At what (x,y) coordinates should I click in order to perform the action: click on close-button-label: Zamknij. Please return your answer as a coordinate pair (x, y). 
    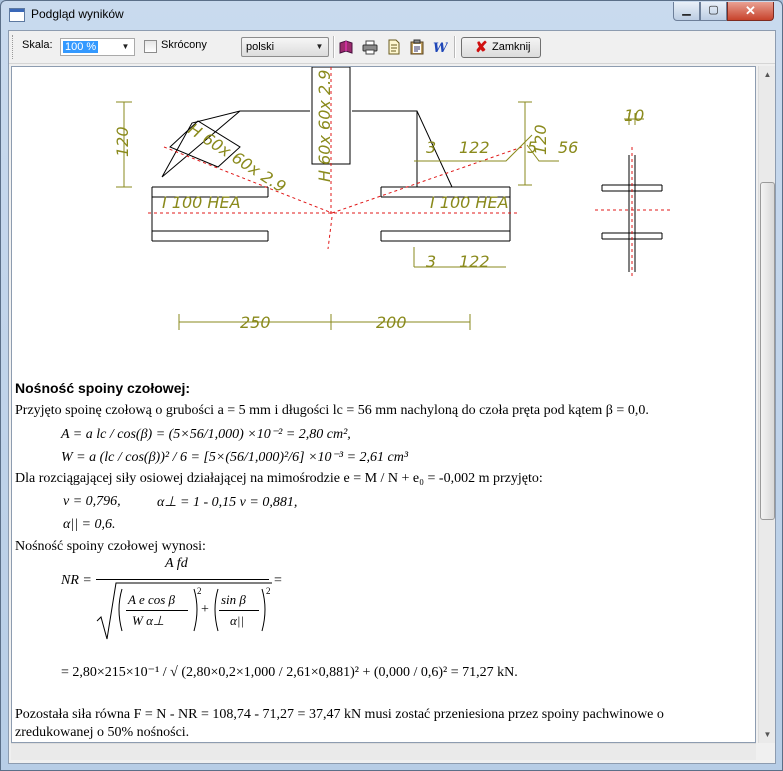
    Looking at the image, I should click on (511, 47).